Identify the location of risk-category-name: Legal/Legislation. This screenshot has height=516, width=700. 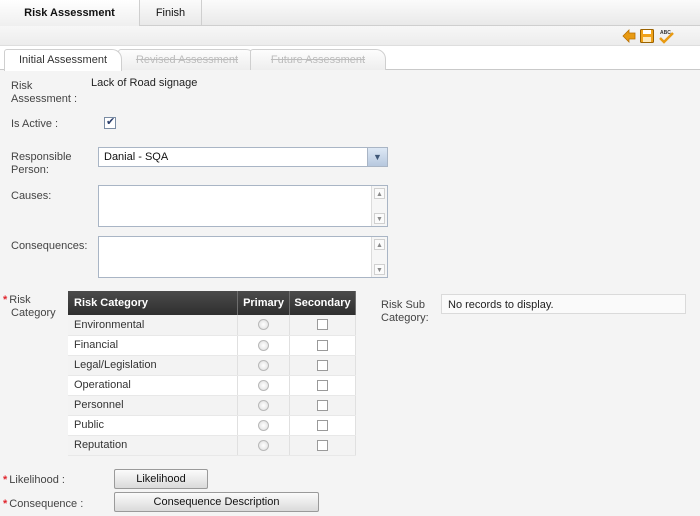
(153, 365).